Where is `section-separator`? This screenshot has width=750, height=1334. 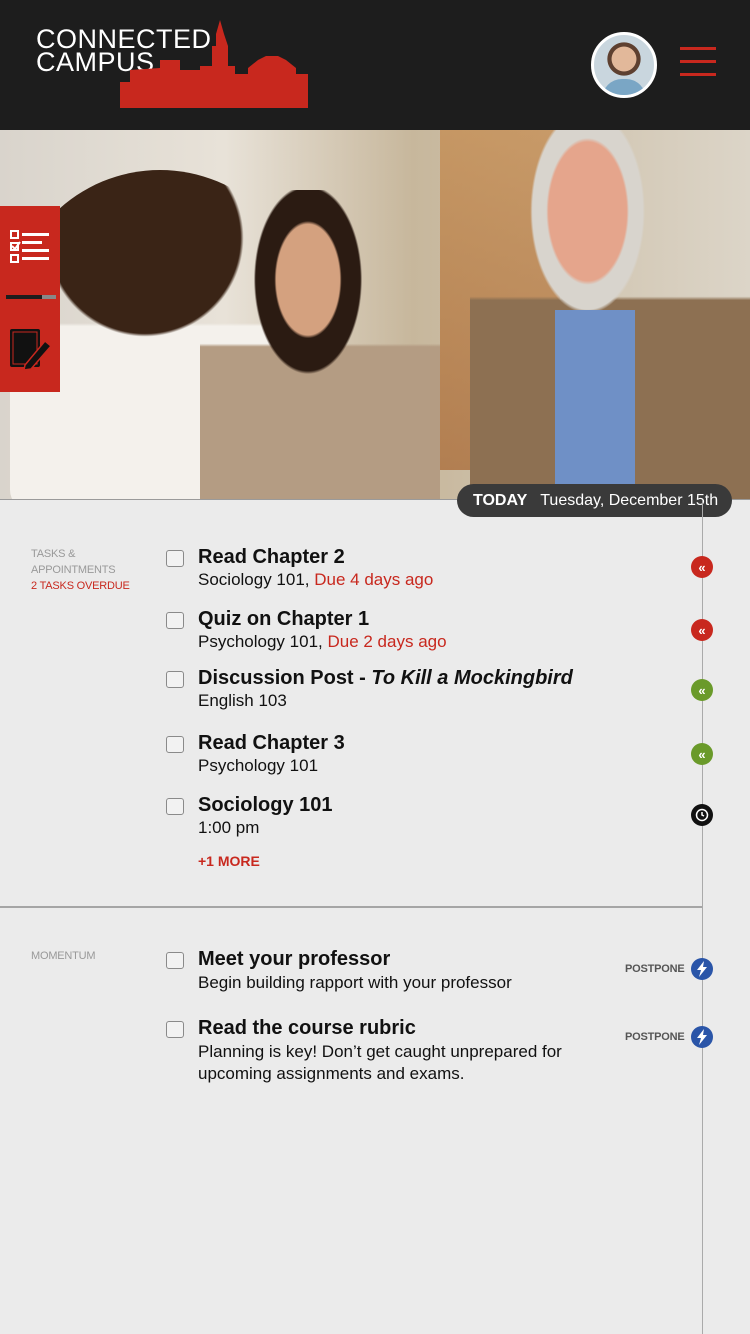
section-separator is located at coordinates (351, 907).